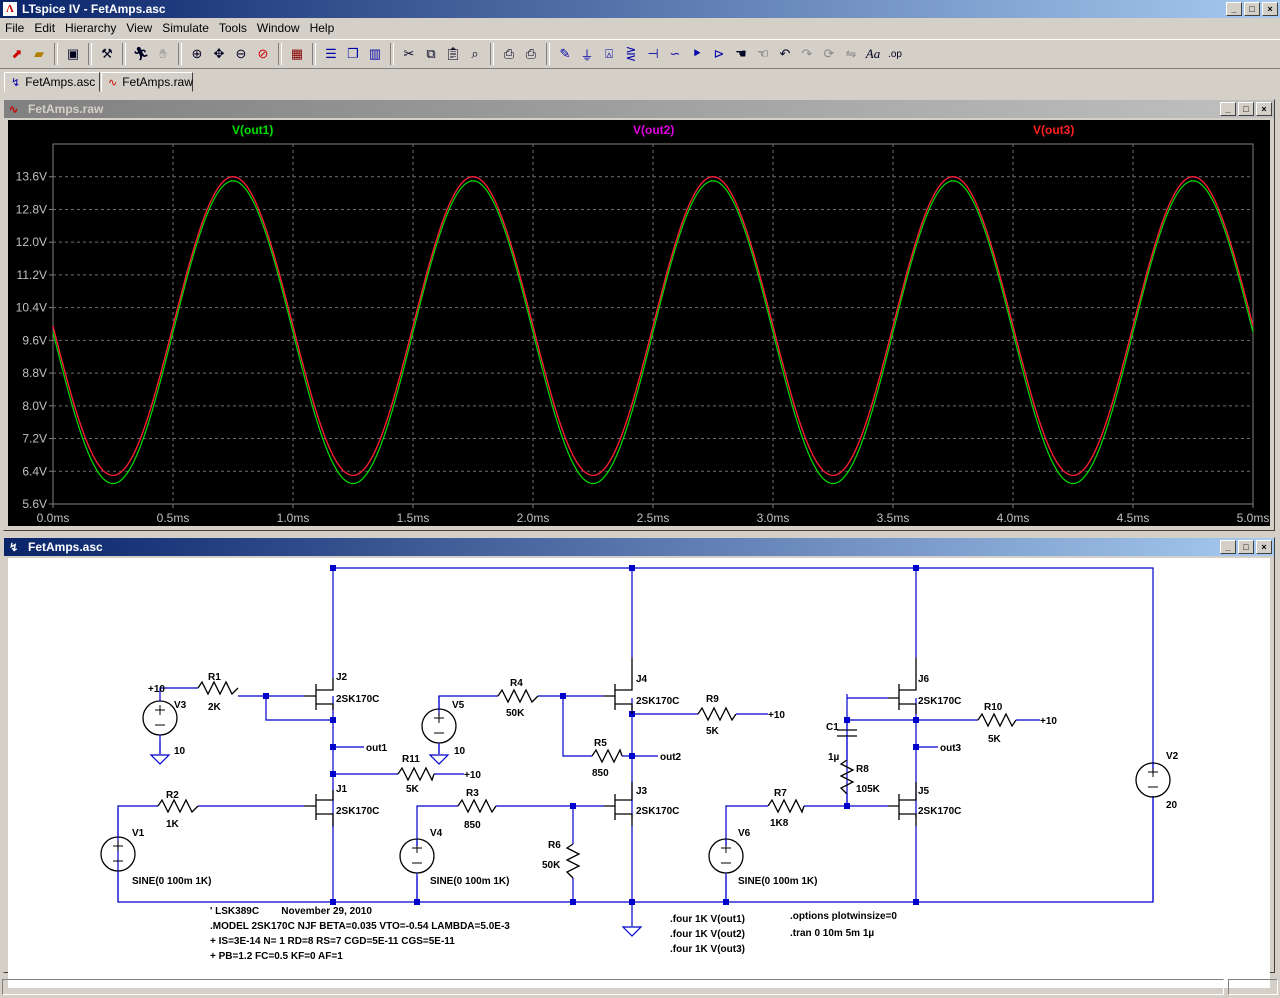  What do you see at coordinates (531, 54) in the screenshot?
I see `print-icon: ⎙` at bounding box center [531, 54].